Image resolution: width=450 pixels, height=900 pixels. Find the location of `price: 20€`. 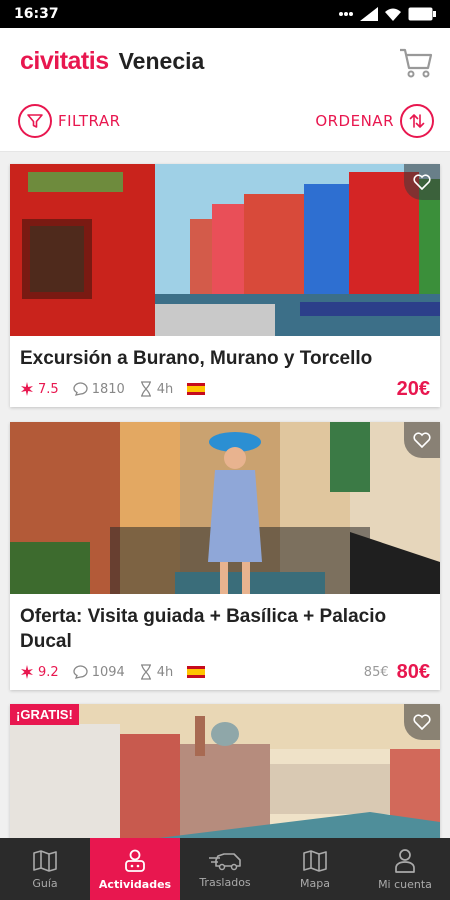

price: 20€ is located at coordinates (413, 388).